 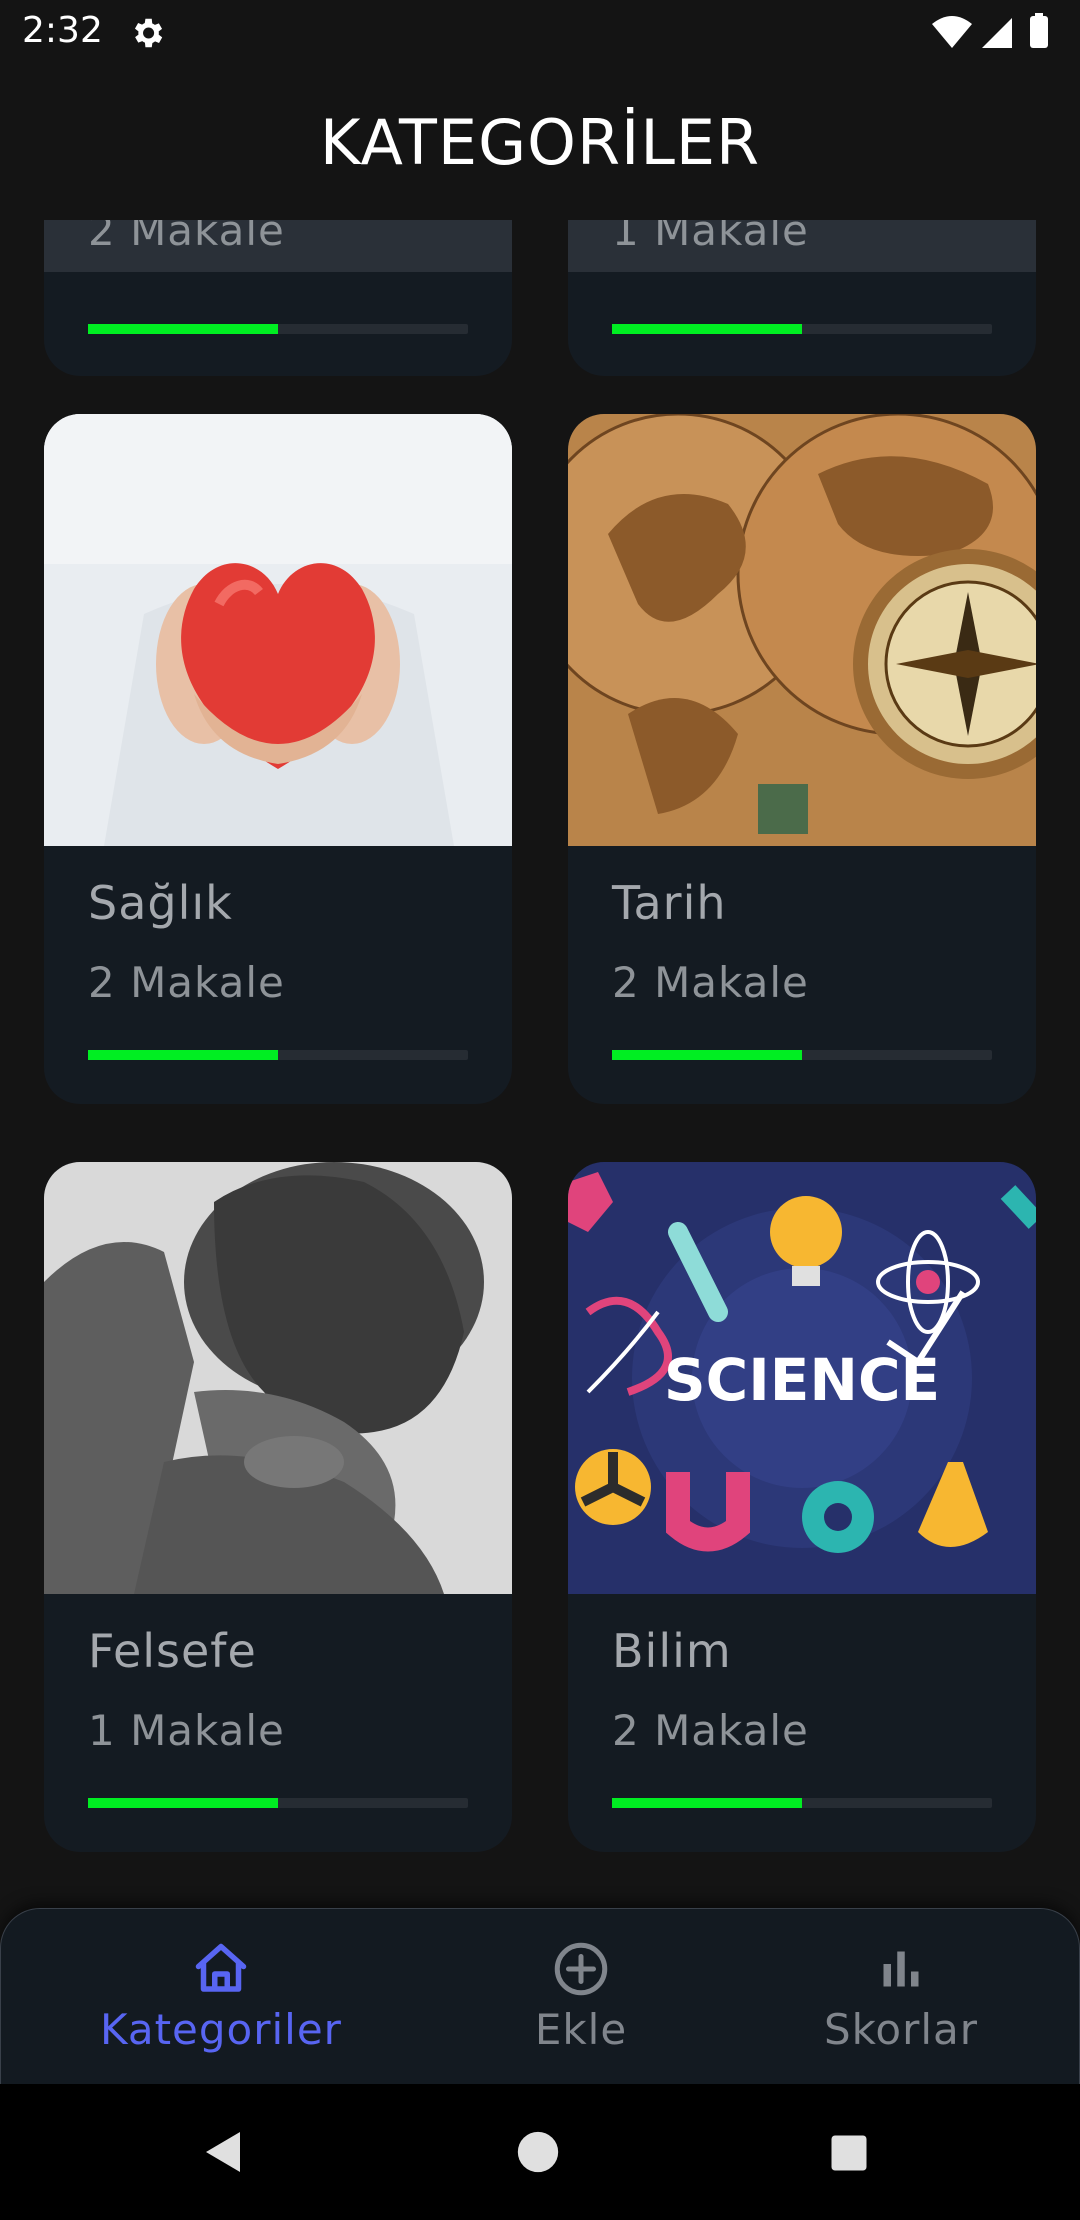 I want to click on home-icon, so click(x=221, y=1967).